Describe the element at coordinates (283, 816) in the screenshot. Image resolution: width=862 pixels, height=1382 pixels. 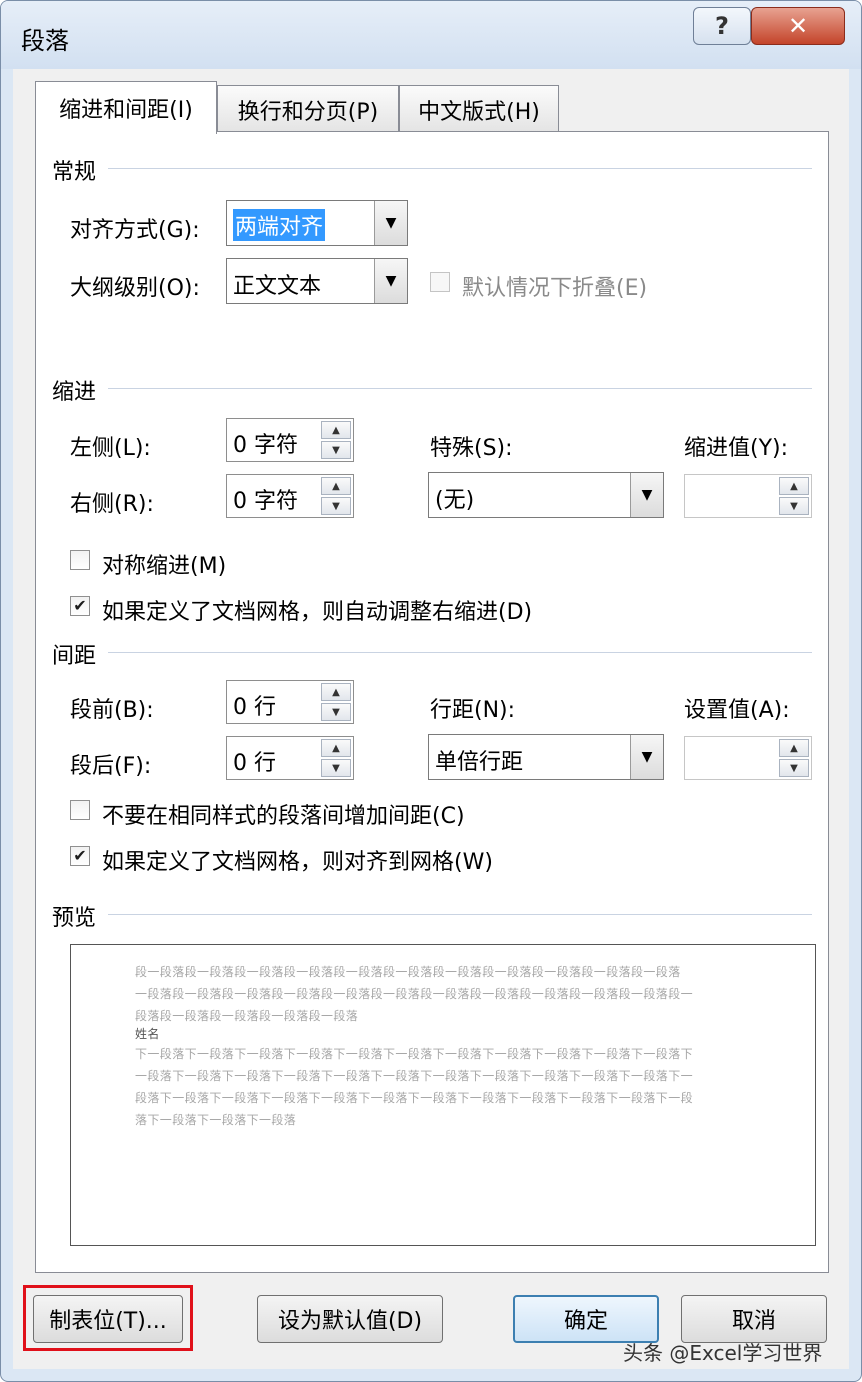
I see `no-space-same-style-label: 不要在相同样式的段落间增加间距(C)` at that location.